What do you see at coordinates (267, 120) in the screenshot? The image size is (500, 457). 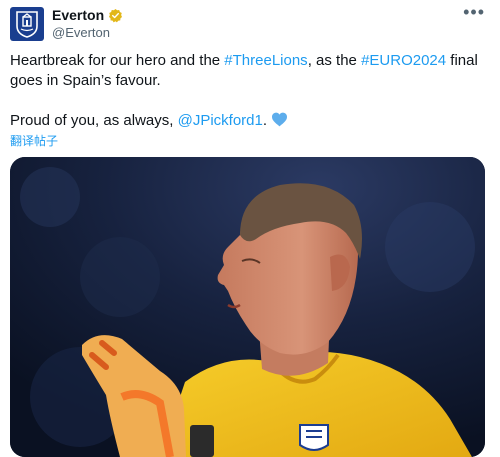 I see `text-segment: .` at bounding box center [267, 120].